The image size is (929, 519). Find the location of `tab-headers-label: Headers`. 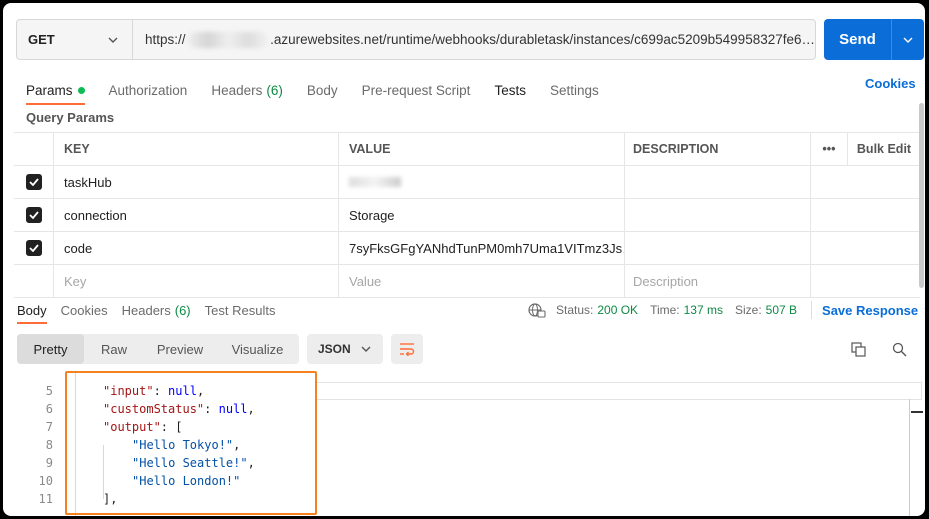

tab-headers-label: Headers is located at coordinates (237, 90).